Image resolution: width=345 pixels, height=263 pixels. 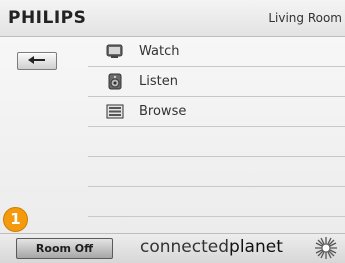 I want to click on connectedplanet-logo: connectedplanet, so click(x=211, y=247).